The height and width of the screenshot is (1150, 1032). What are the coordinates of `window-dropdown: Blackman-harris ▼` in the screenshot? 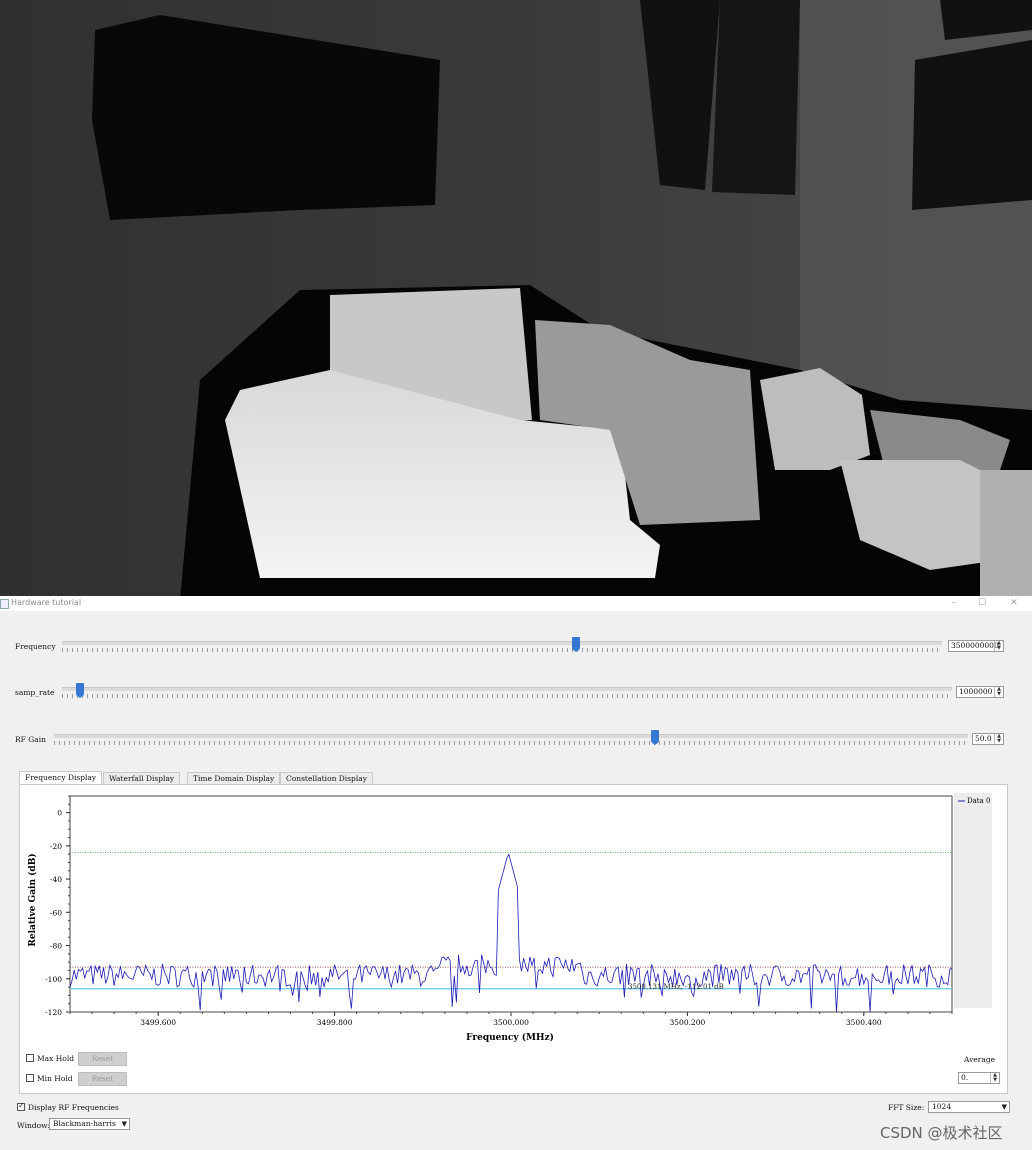 It's located at (89, 1124).